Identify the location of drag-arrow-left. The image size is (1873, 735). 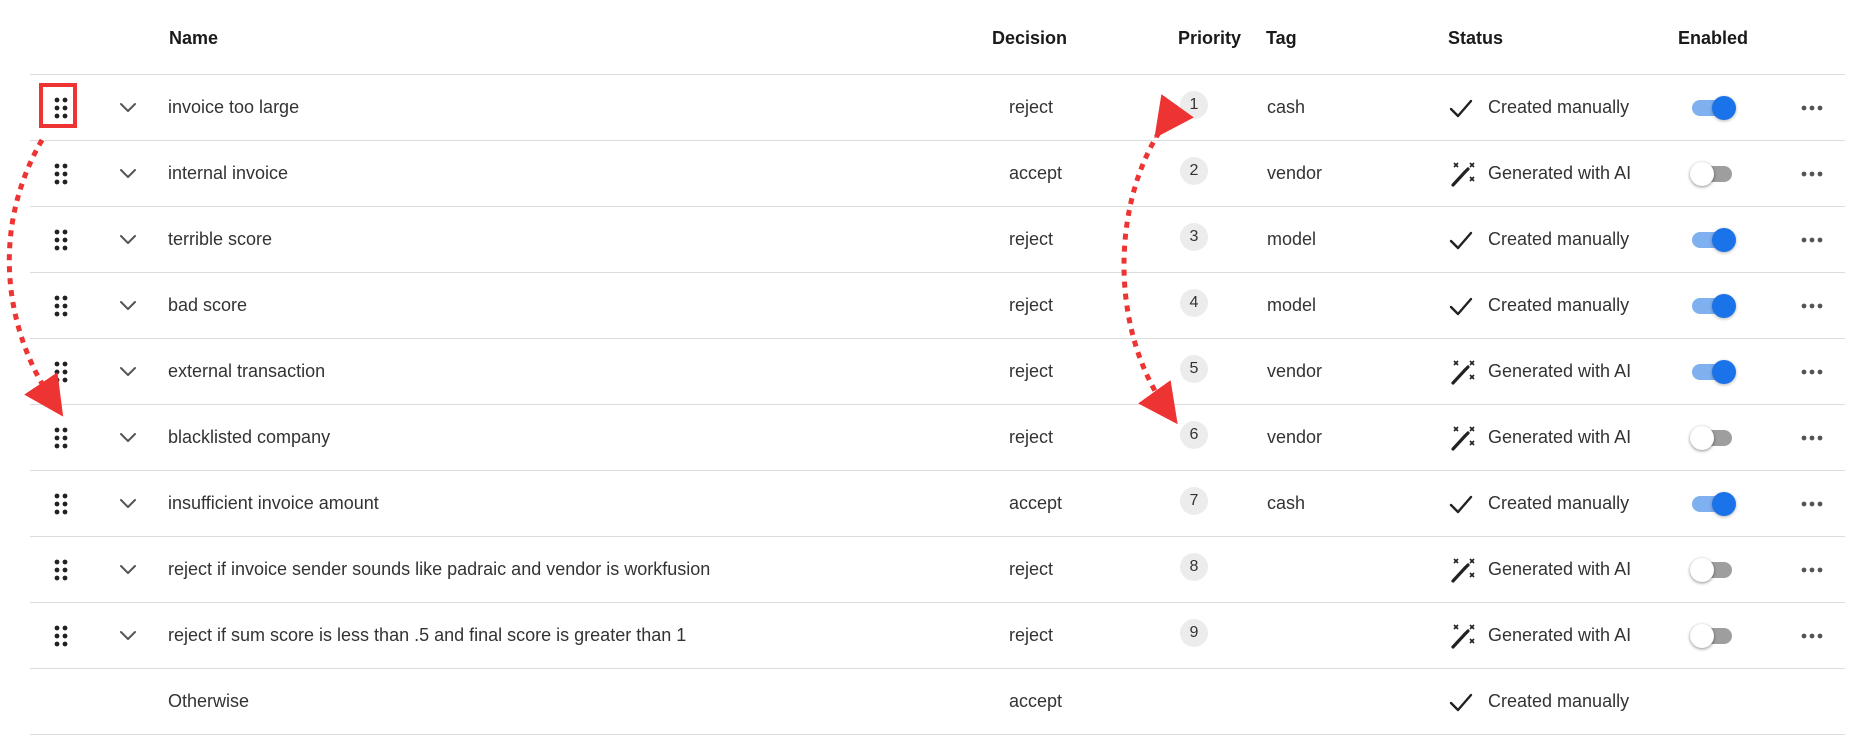
(35, 277).